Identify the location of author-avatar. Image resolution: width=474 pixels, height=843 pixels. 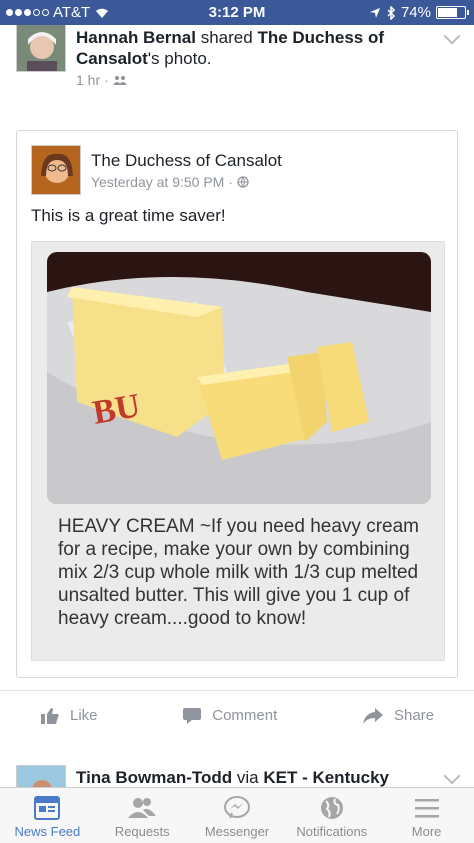
(56, 170).